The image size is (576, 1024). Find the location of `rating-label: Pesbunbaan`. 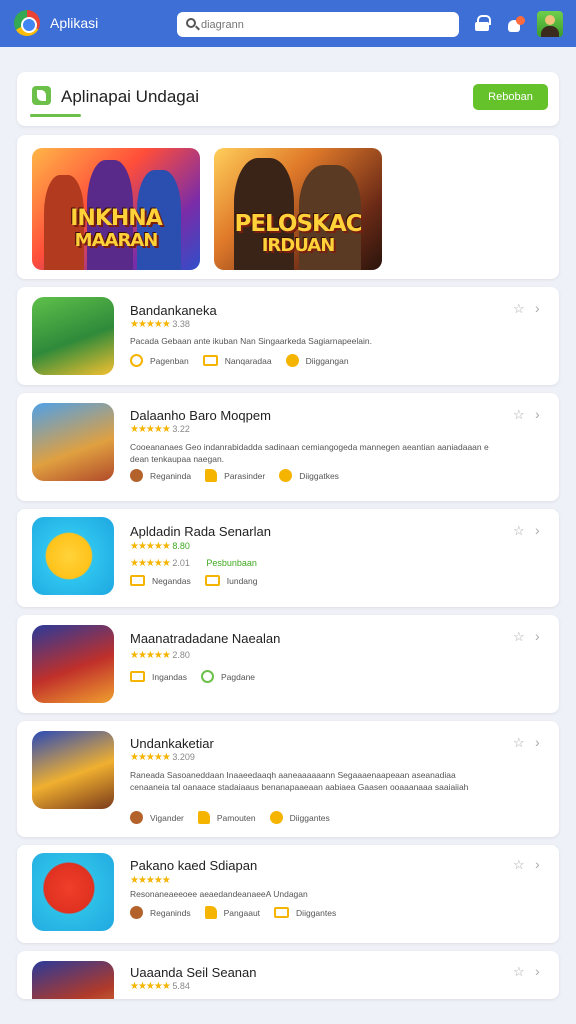

rating-label: Pesbunbaan is located at coordinates (231, 563).